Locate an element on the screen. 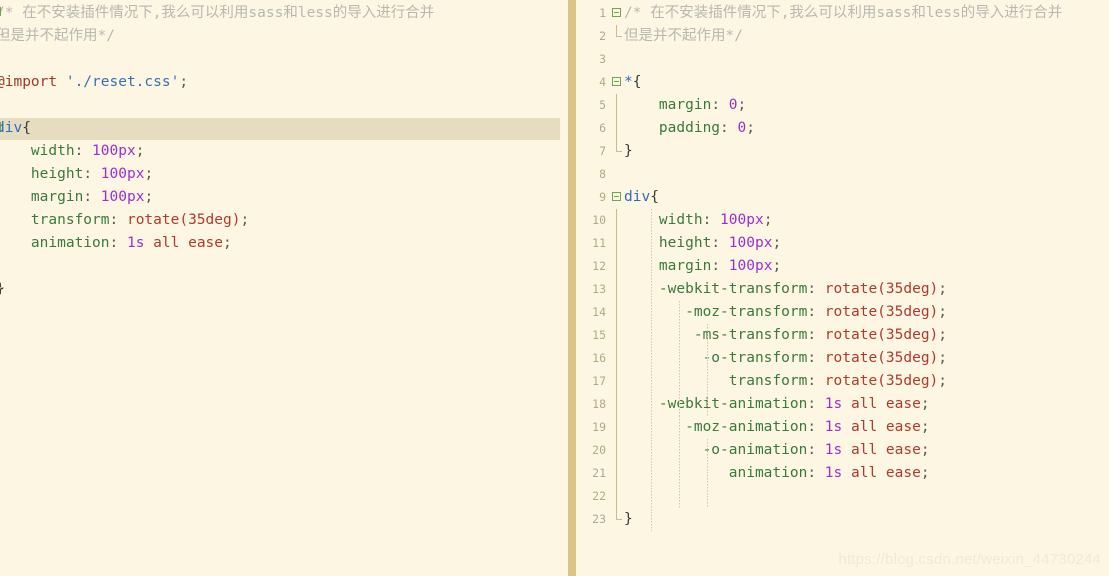 The image size is (1109, 576). line-number: 2 is located at coordinates (602, 36).